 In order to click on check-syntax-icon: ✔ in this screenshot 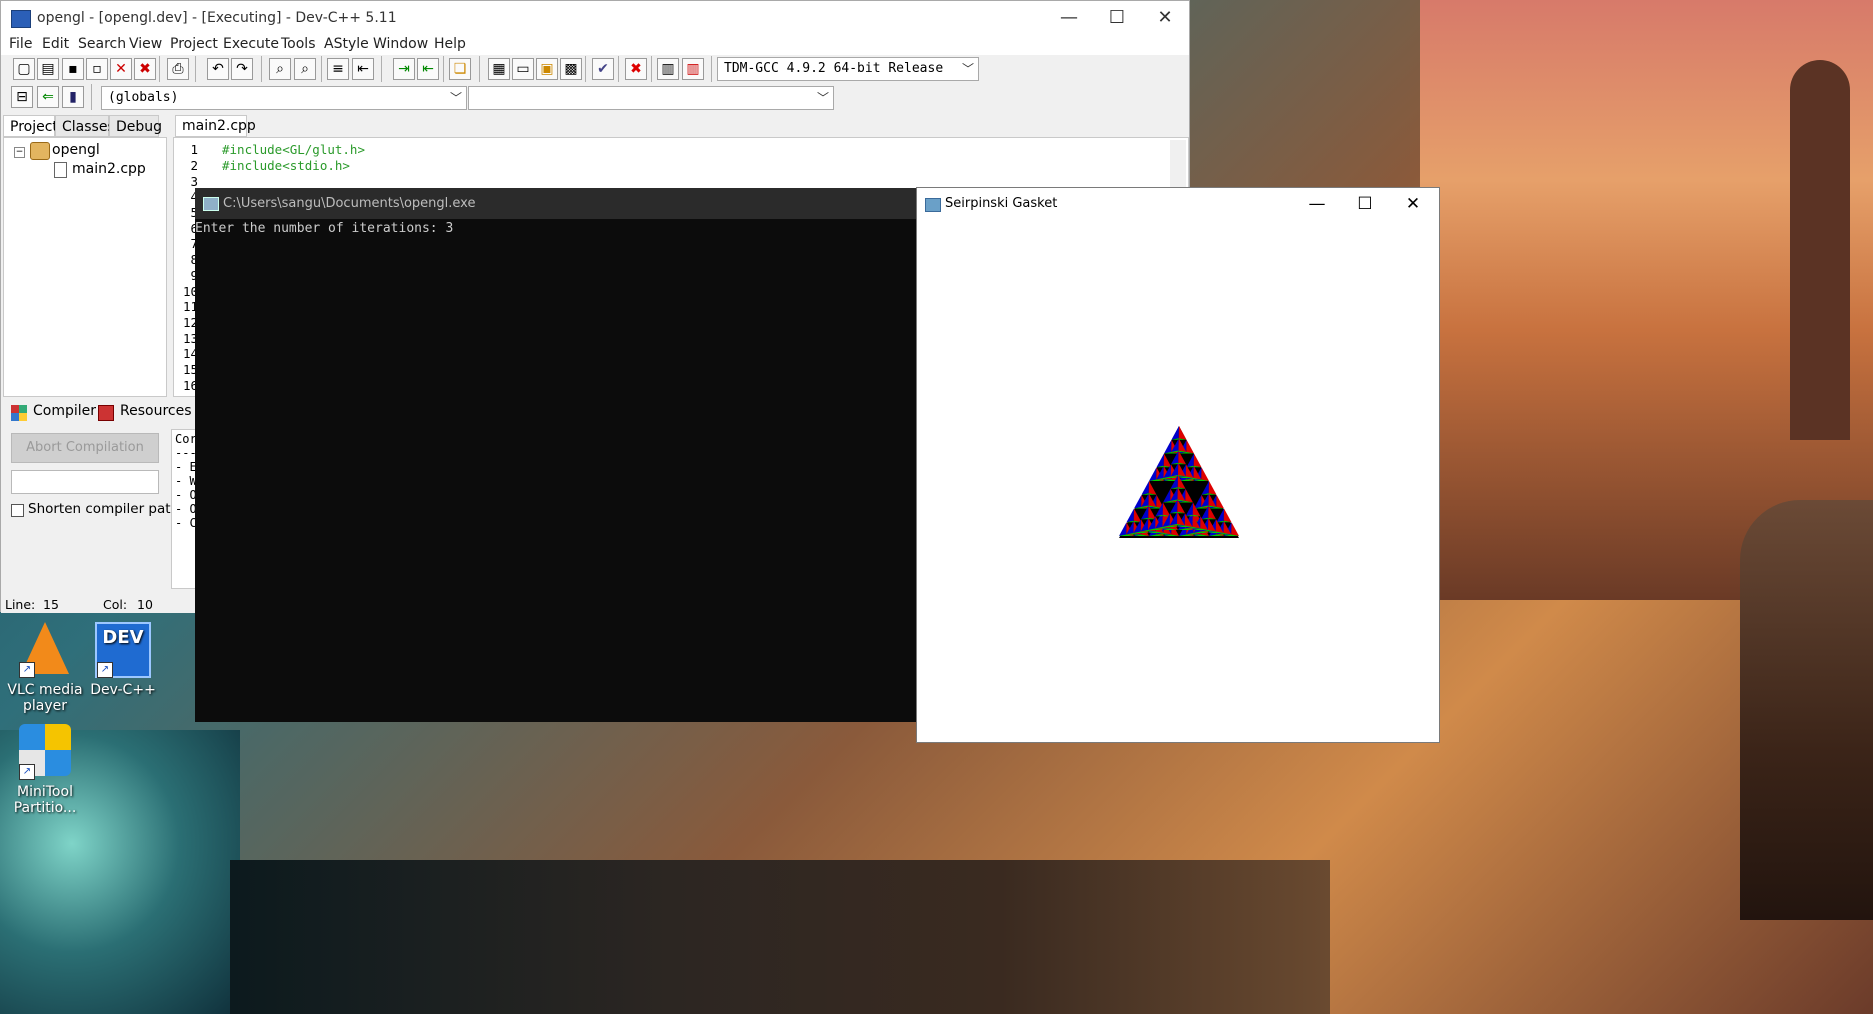, I will do `click(603, 69)`.